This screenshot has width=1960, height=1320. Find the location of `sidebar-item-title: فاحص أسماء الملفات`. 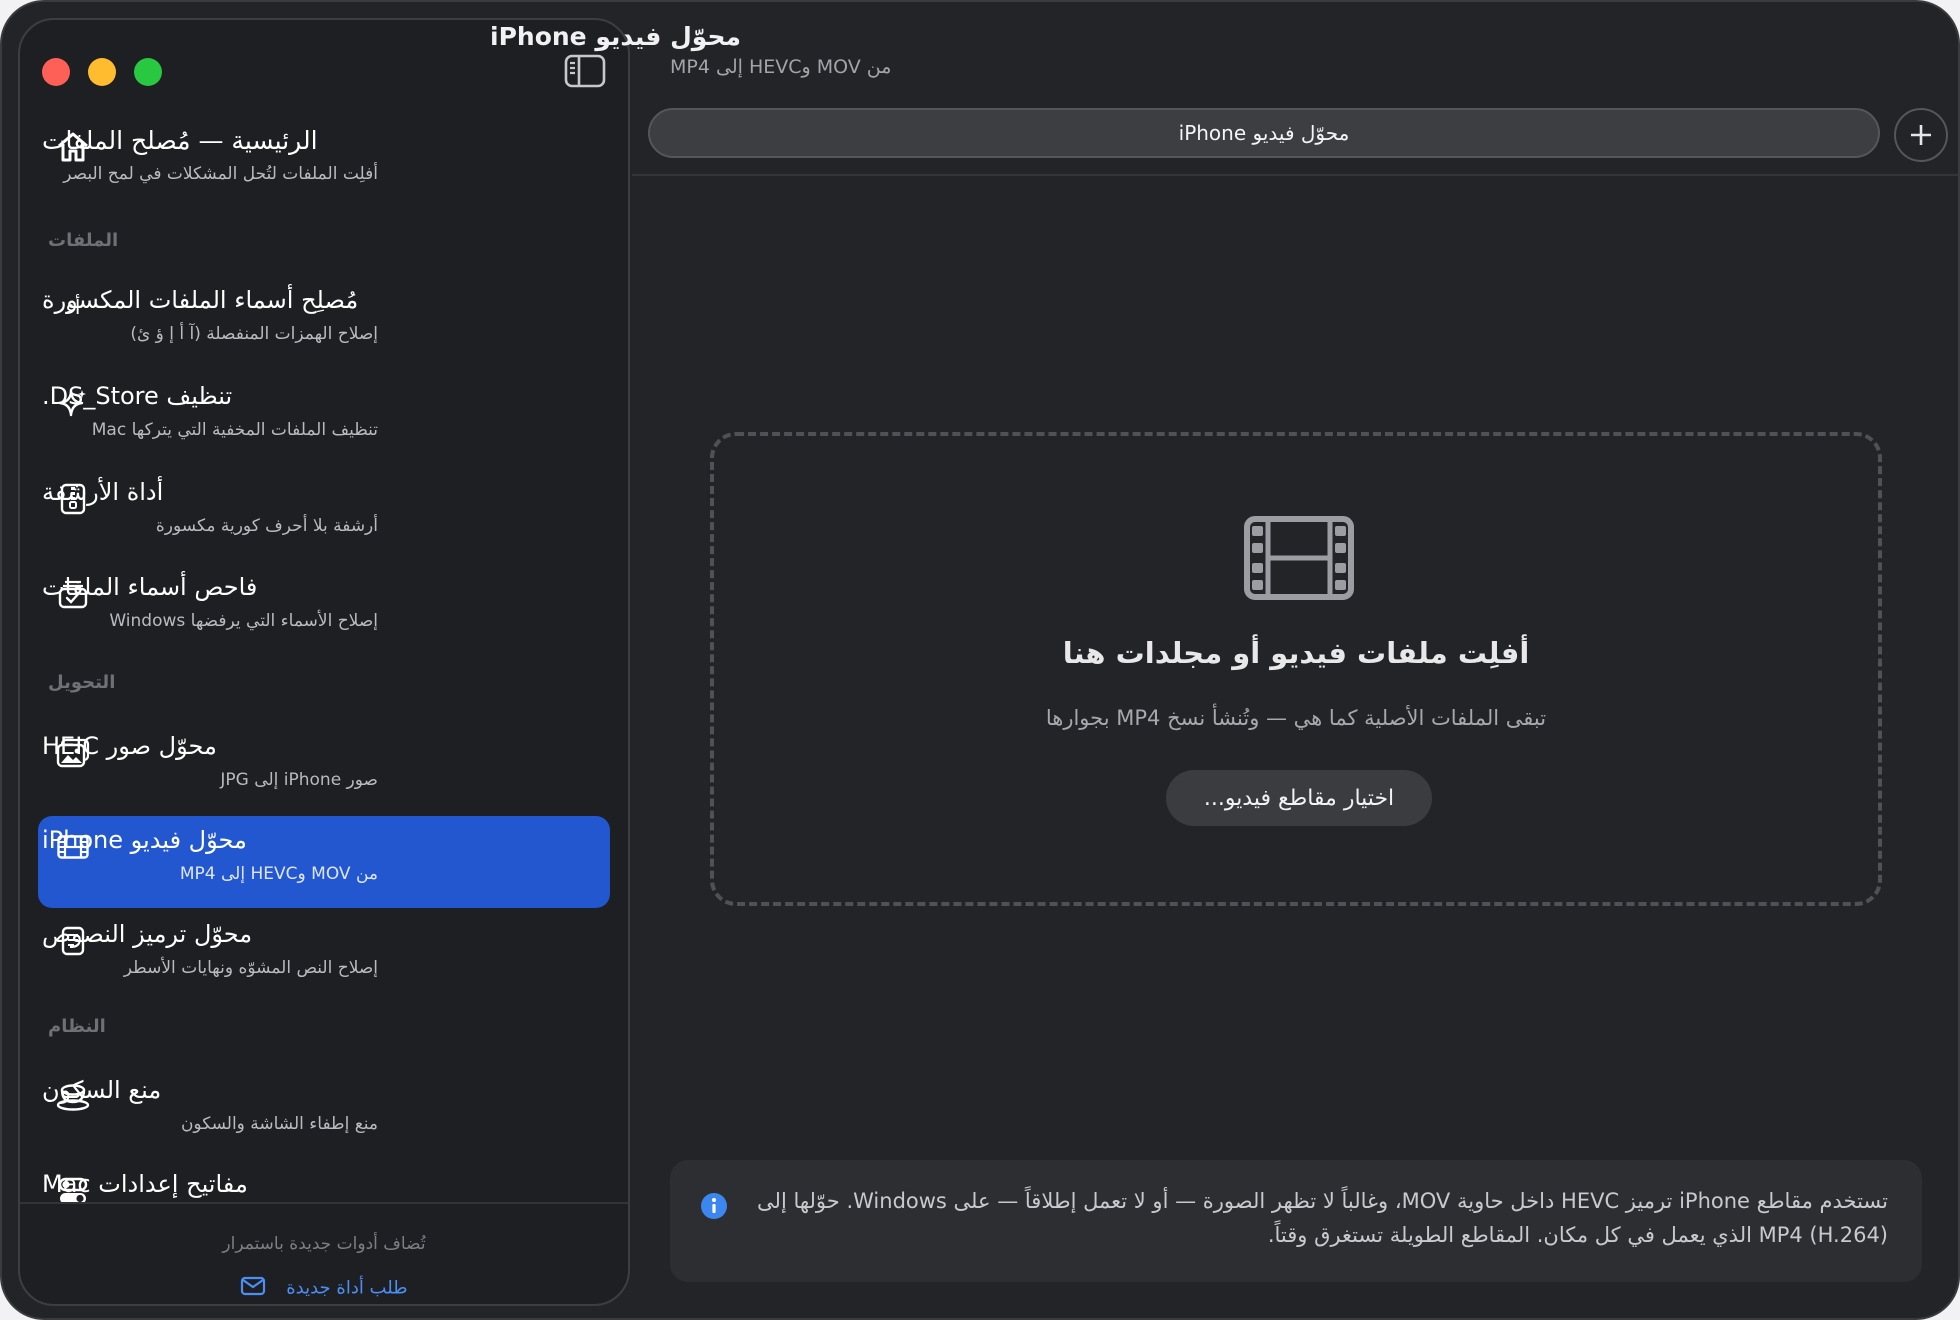

sidebar-item-title: فاحص أسماء الملفات is located at coordinates (150, 587).